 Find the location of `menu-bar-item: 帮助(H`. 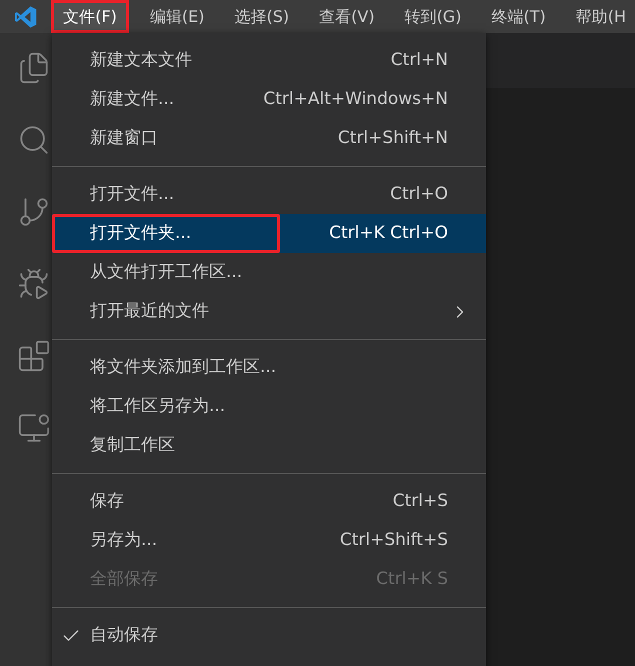

menu-bar-item: 帮助(H is located at coordinates (600, 16).